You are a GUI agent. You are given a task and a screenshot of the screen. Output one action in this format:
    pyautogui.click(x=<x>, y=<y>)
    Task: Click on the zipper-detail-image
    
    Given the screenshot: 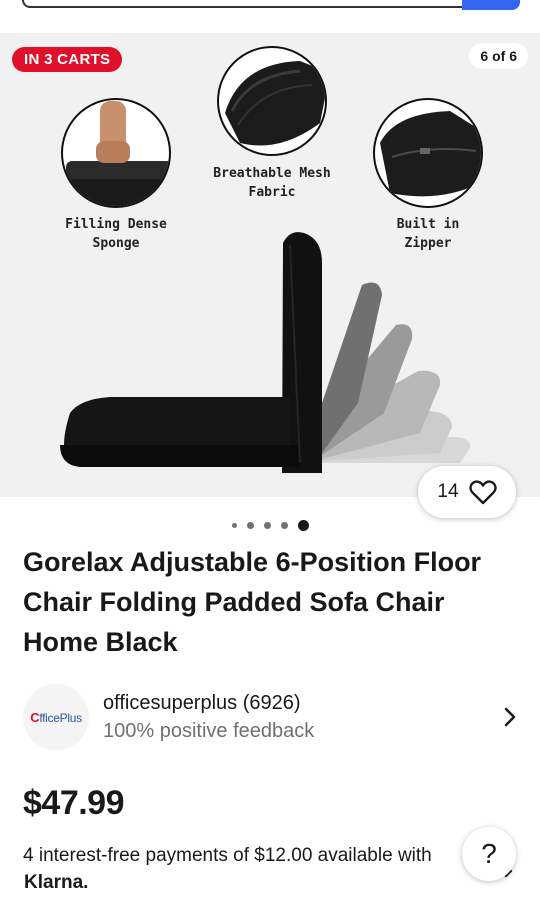 What is the action you would take?
    pyautogui.click(x=428, y=153)
    